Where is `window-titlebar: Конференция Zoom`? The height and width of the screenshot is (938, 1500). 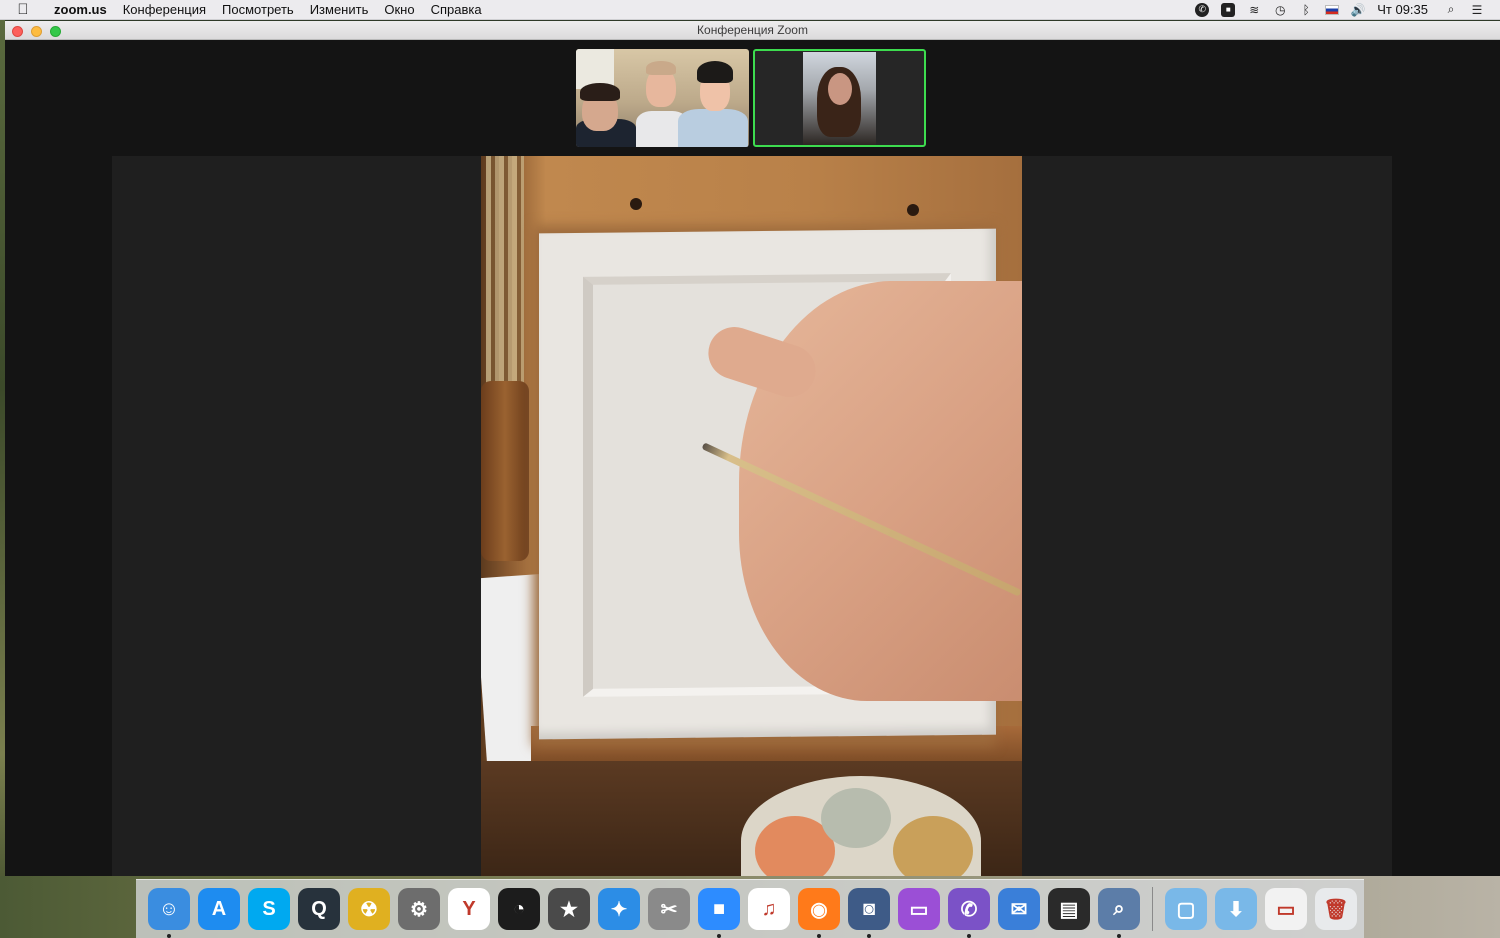
window-titlebar: Конференция Zoom is located at coordinates (752, 30).